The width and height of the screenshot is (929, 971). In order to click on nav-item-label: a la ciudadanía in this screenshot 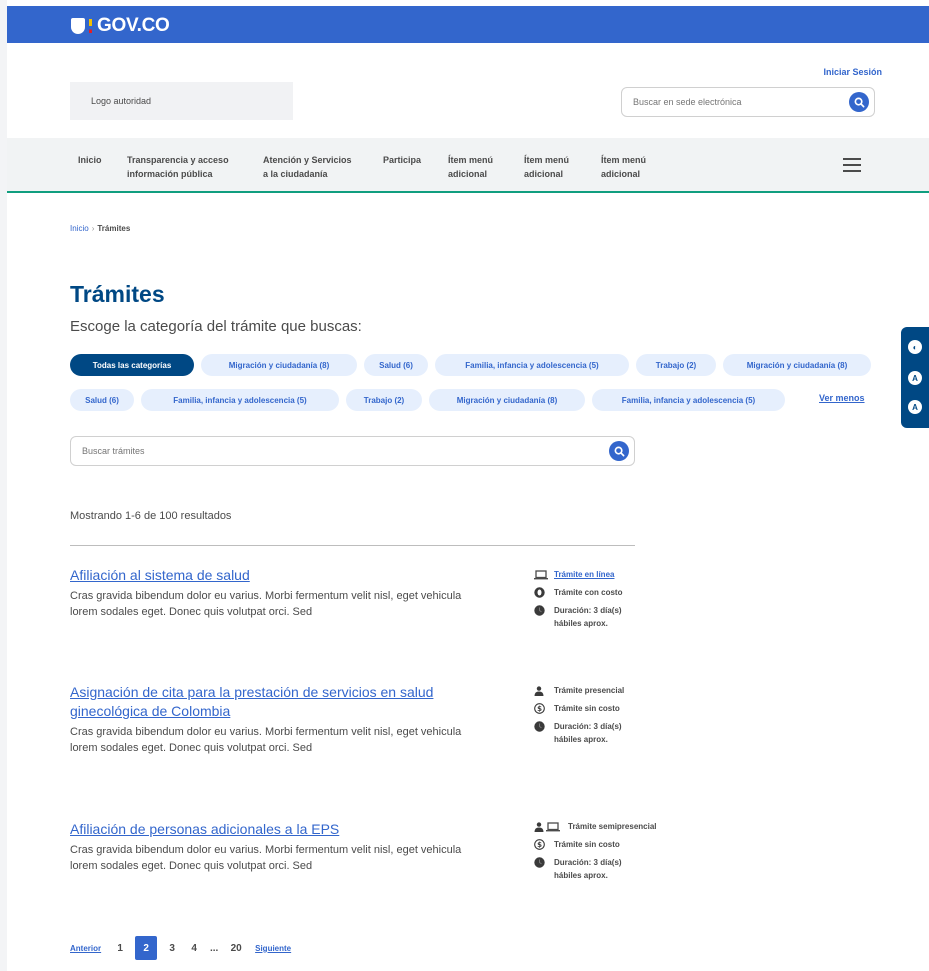, I will do `click(295, 174)`.